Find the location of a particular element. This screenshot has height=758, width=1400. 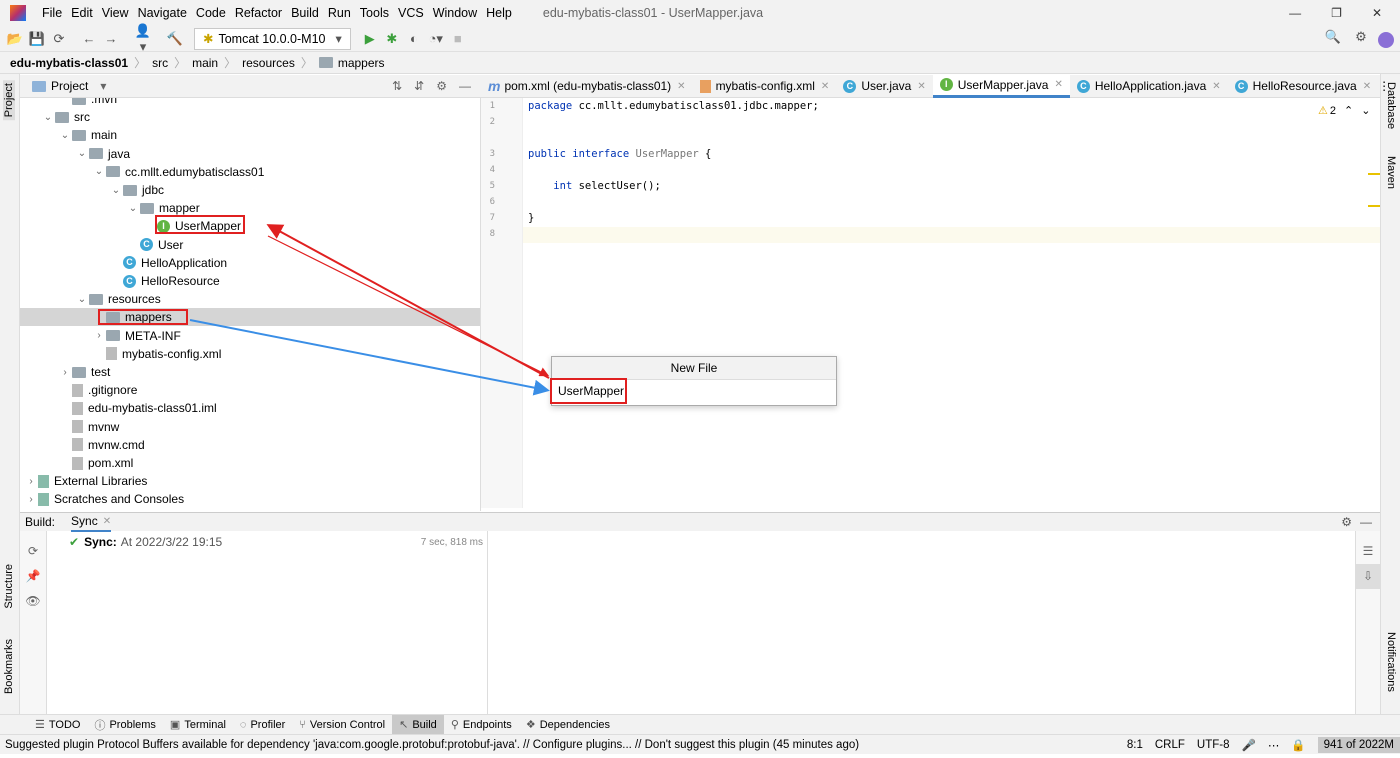

editor-tab: C HelloResource.java ✕ is located at coordinates (1303, 86).